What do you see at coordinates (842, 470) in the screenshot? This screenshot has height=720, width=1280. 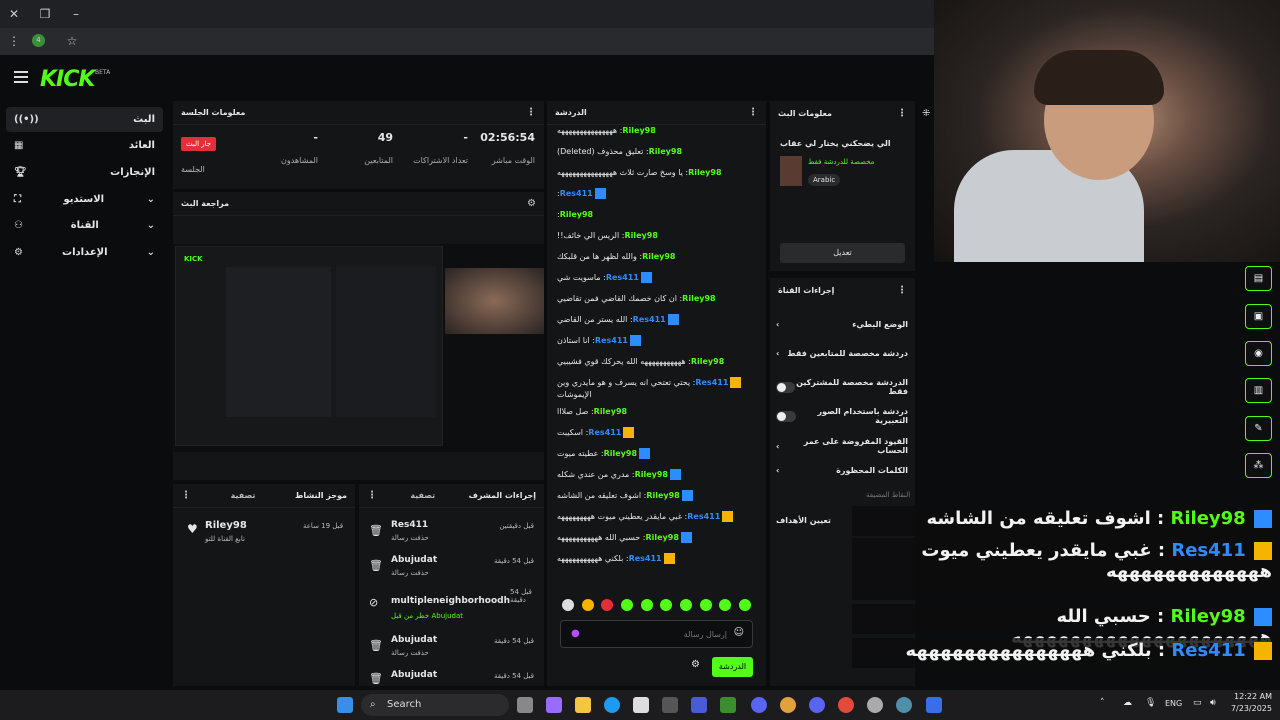 I see `banned-words-row: الكلمات المحظورة ›` at bounding box center [842, 470].